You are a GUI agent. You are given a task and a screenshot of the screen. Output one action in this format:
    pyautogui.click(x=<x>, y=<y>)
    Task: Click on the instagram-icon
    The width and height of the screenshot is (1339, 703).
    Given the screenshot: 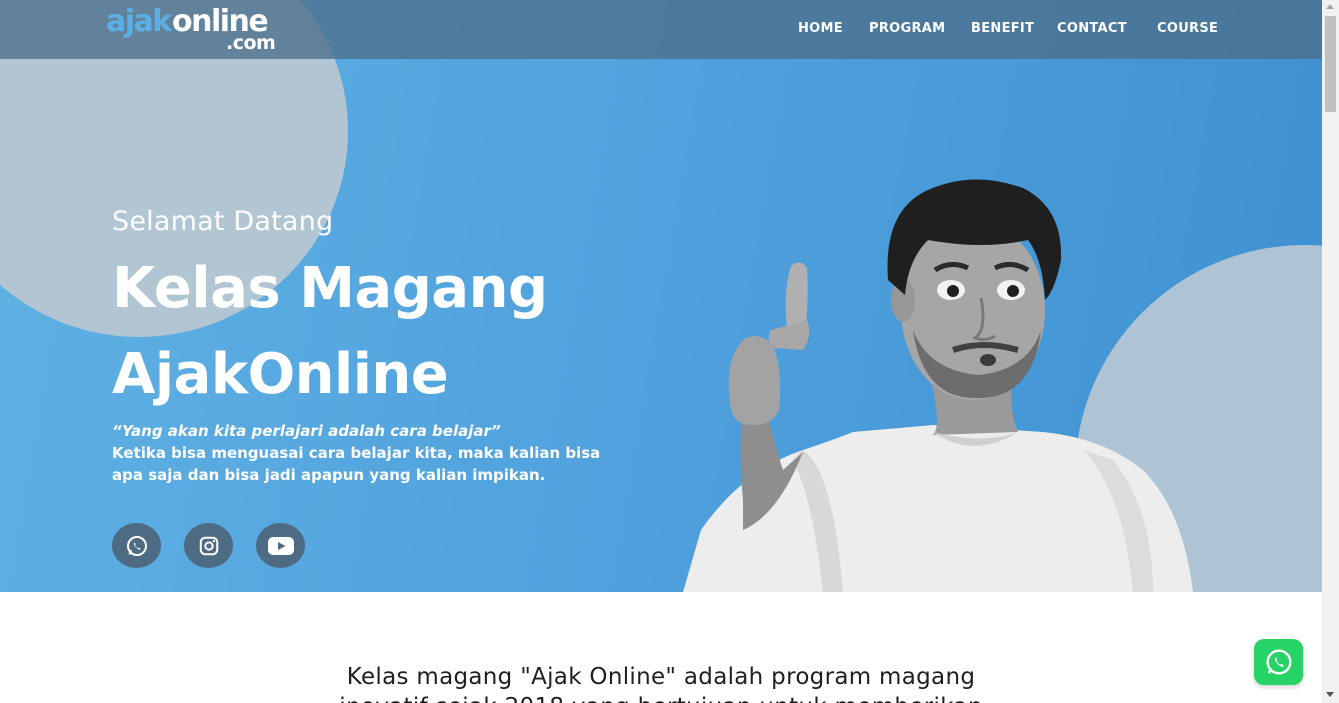 What is the action you would take?
    pyautogui.click(x=208, y=545)
    